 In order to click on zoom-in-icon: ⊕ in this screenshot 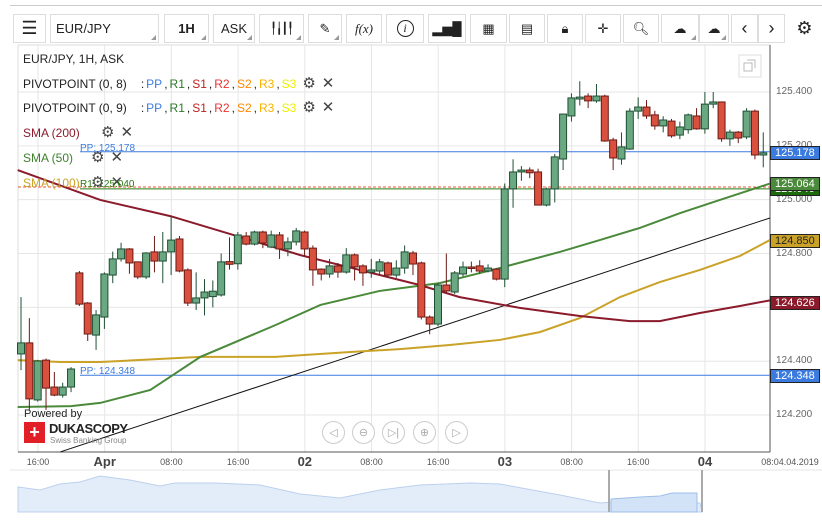, I will do `click(424, 433)`.